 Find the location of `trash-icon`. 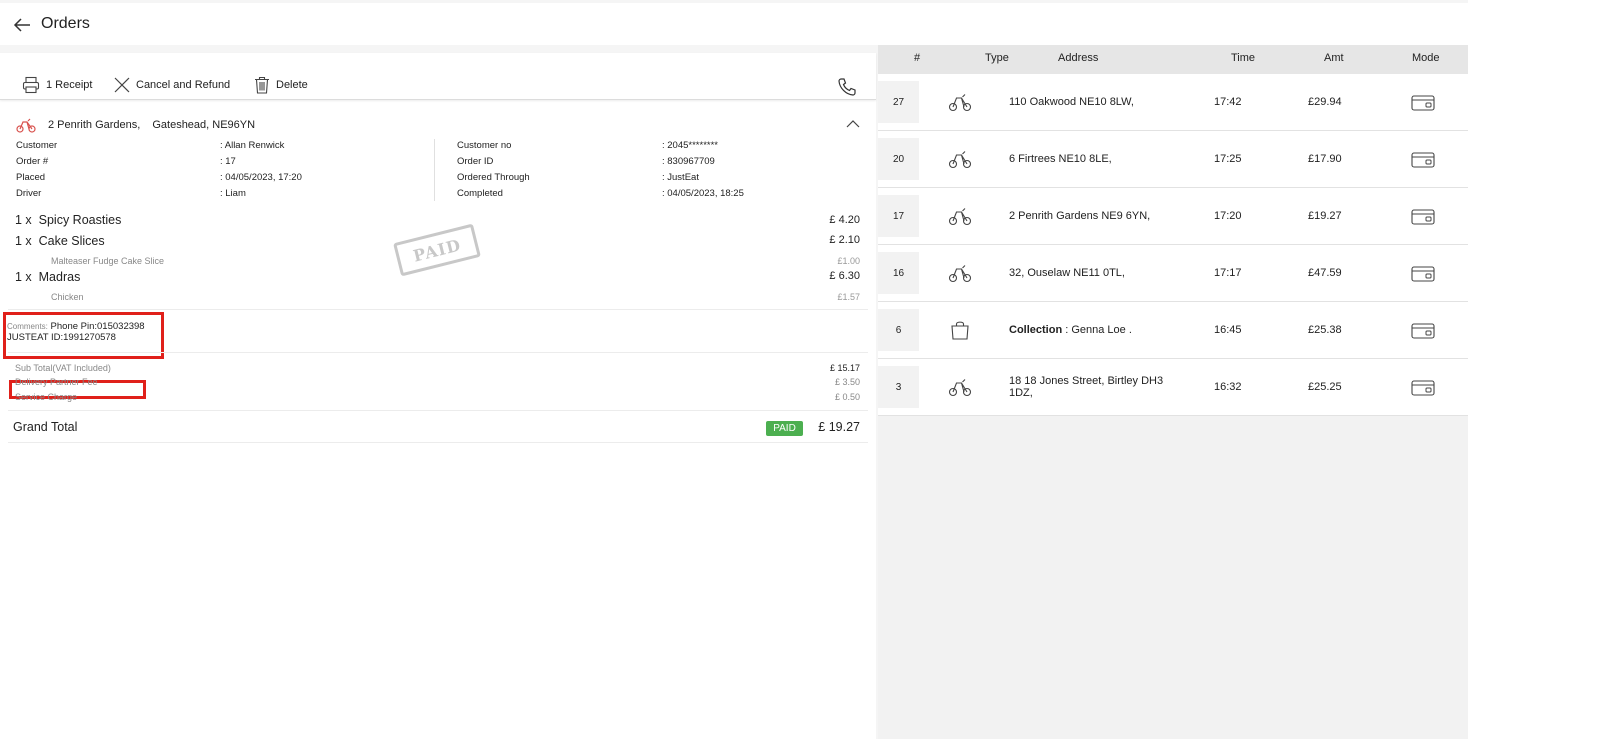

trash-icon is located at coordinates (262, 85).